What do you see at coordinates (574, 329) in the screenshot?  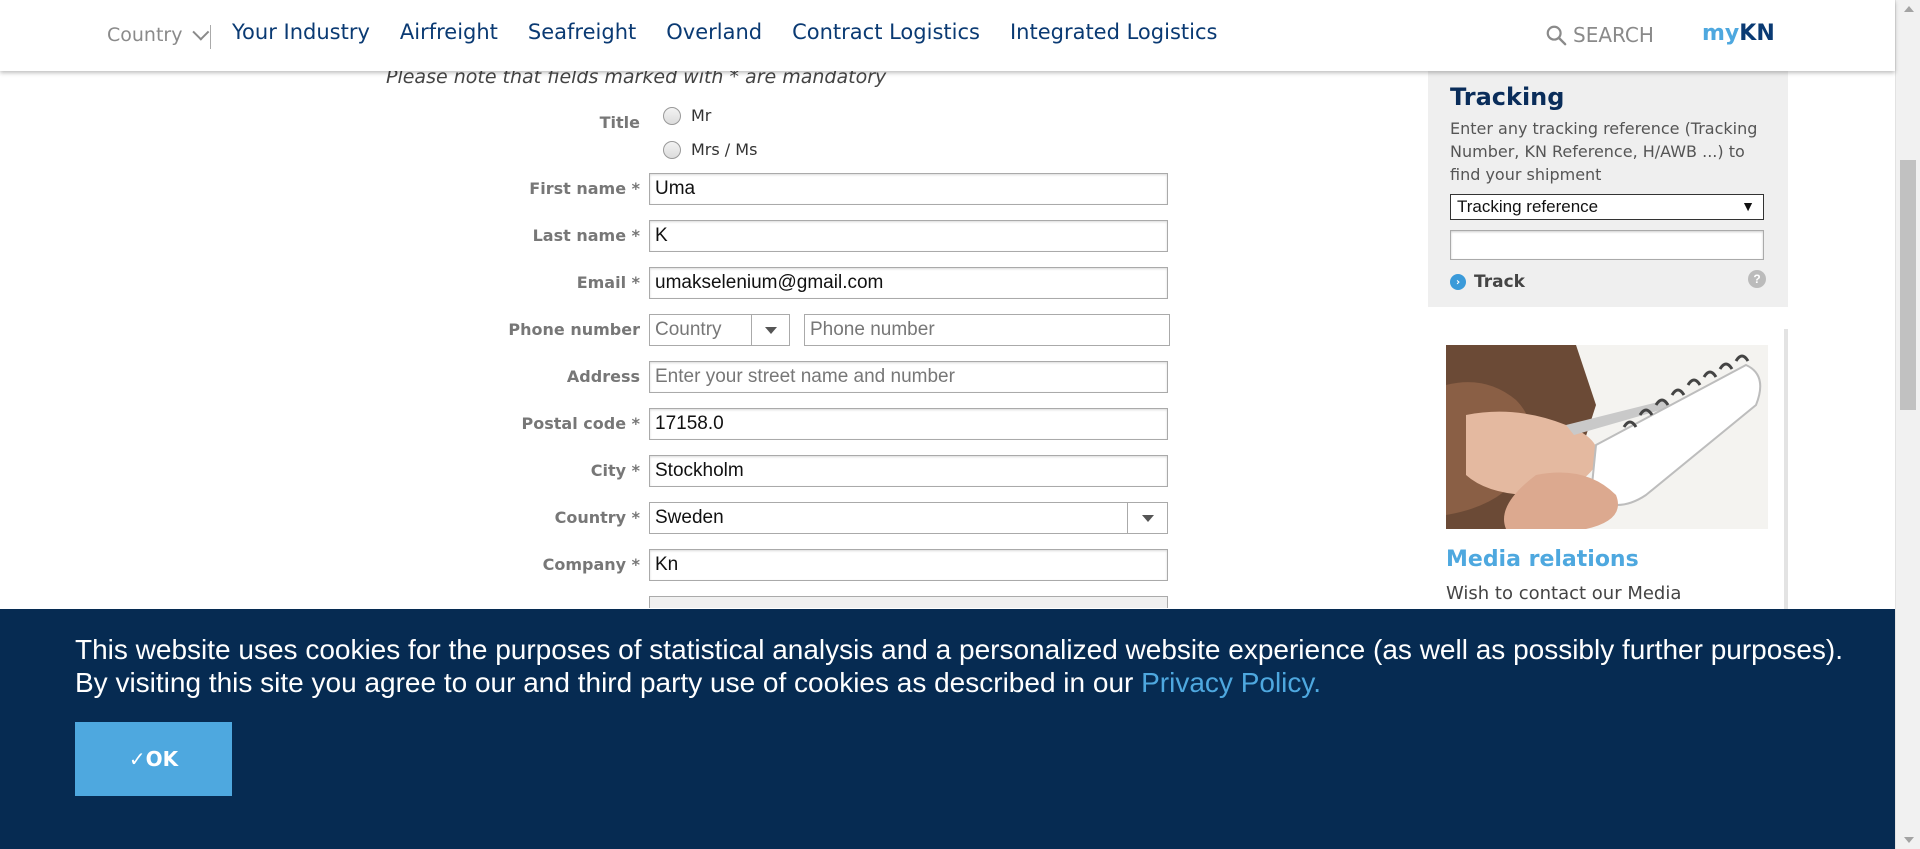 I see `phone-label: Phone number` at bounding box center [574, 329].